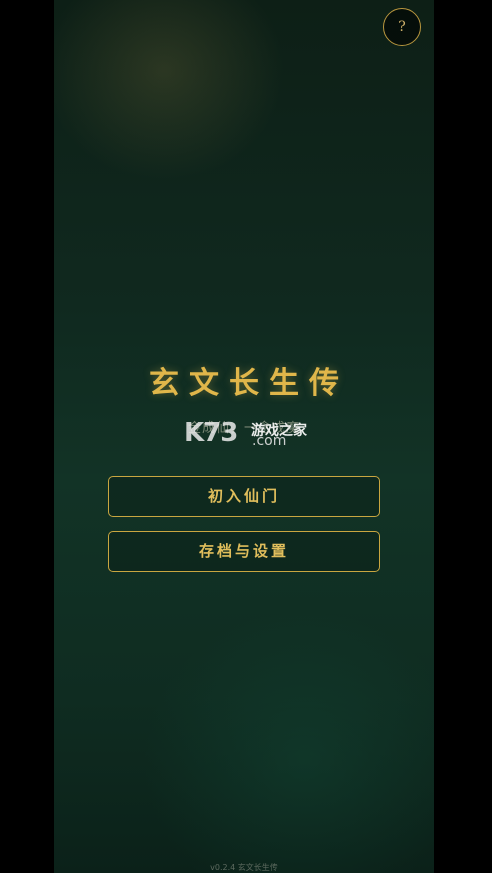 The image size is (492, 873). Describe the element at coordinates (244, 867) in the screenshot. I see `version-label: v0.2.4 玄文长生传` at that location.